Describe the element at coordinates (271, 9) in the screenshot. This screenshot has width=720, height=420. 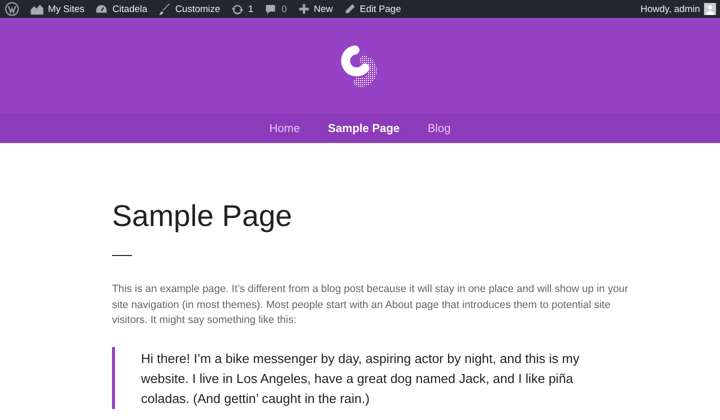
I see `speech-bubble-icon` at that location.